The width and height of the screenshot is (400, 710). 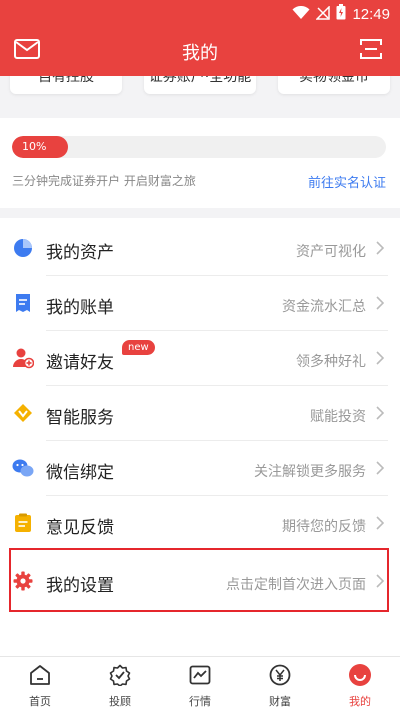 What do you see at coordinates (324, 527) in the screenshot?
I see `menu-item-hint: 期待您的反馈` at bounding box center [324, 527].